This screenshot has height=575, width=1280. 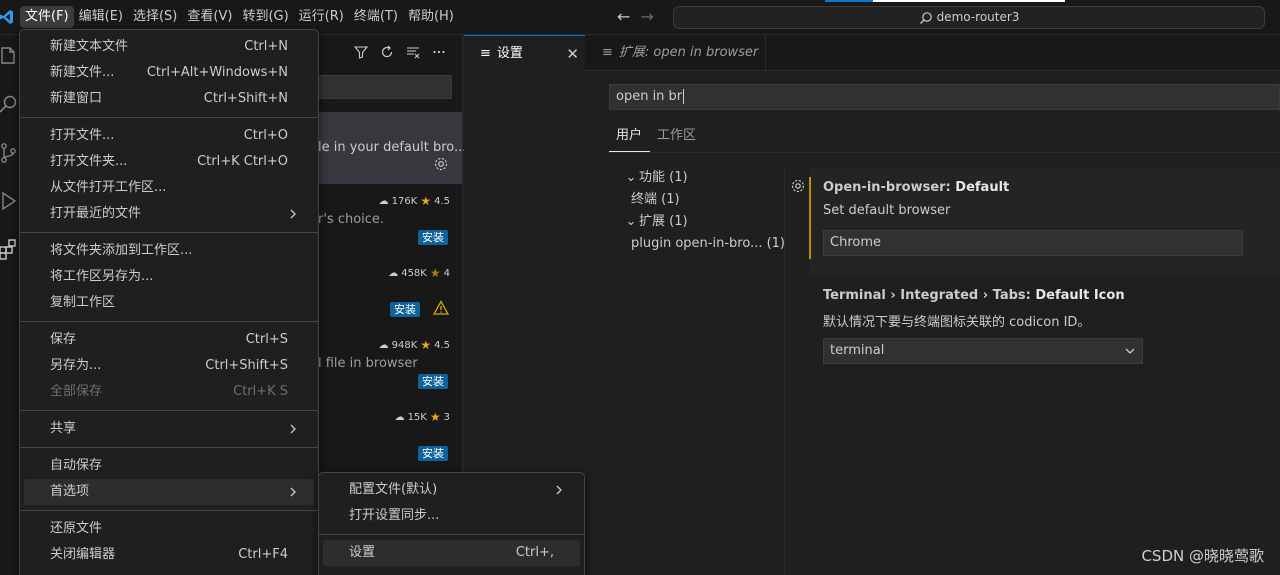 I want to click on menu-item-shortcut: Ctrl+,, so click(x=534, y=552).